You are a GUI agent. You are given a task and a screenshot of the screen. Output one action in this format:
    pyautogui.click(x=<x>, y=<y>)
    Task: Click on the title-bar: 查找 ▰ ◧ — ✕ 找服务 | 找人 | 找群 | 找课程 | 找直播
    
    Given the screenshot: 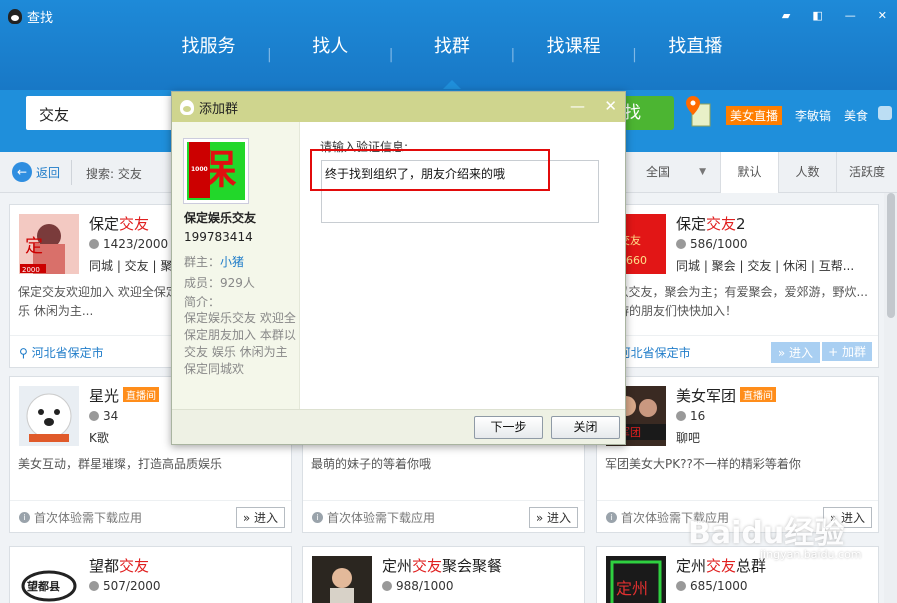 What is the action you would take?
    pyautogui.click(x=448, y=45)
    